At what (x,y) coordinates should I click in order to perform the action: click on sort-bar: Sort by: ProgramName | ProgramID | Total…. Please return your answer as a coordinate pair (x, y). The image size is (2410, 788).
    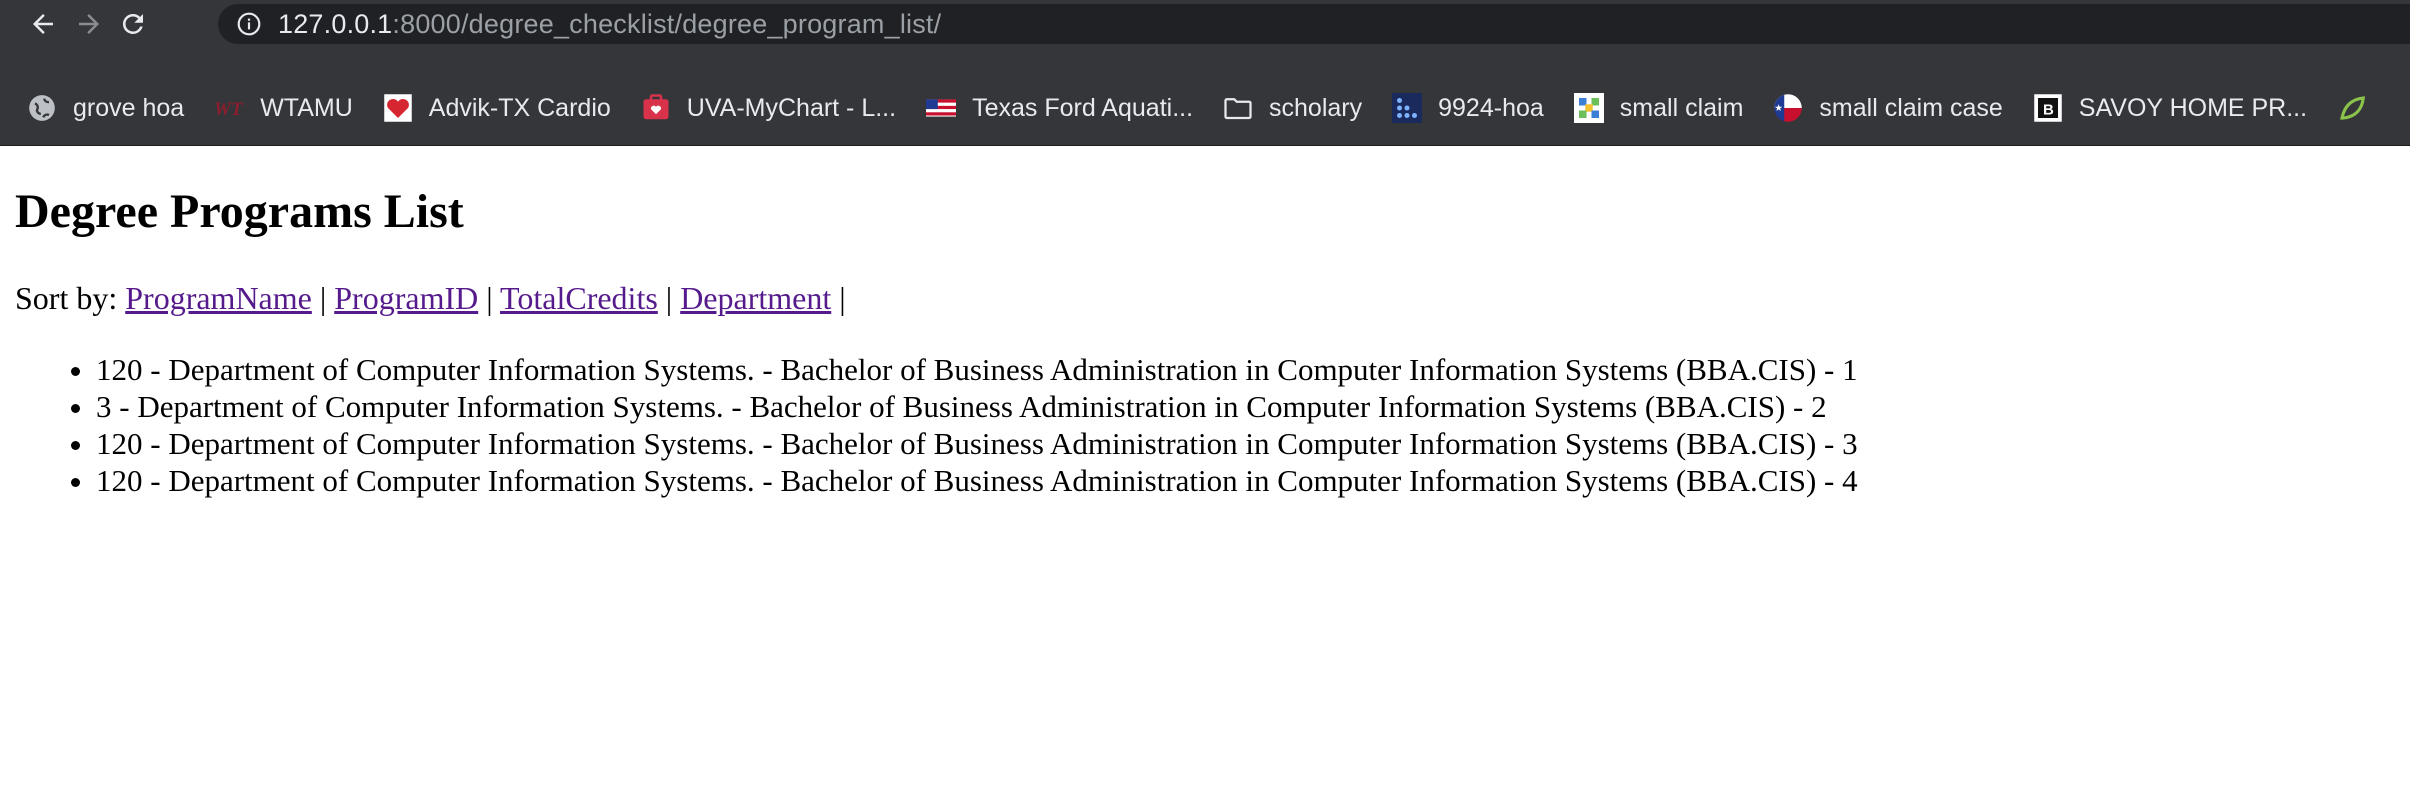
    Looking at the image, I should click on (430, 298).